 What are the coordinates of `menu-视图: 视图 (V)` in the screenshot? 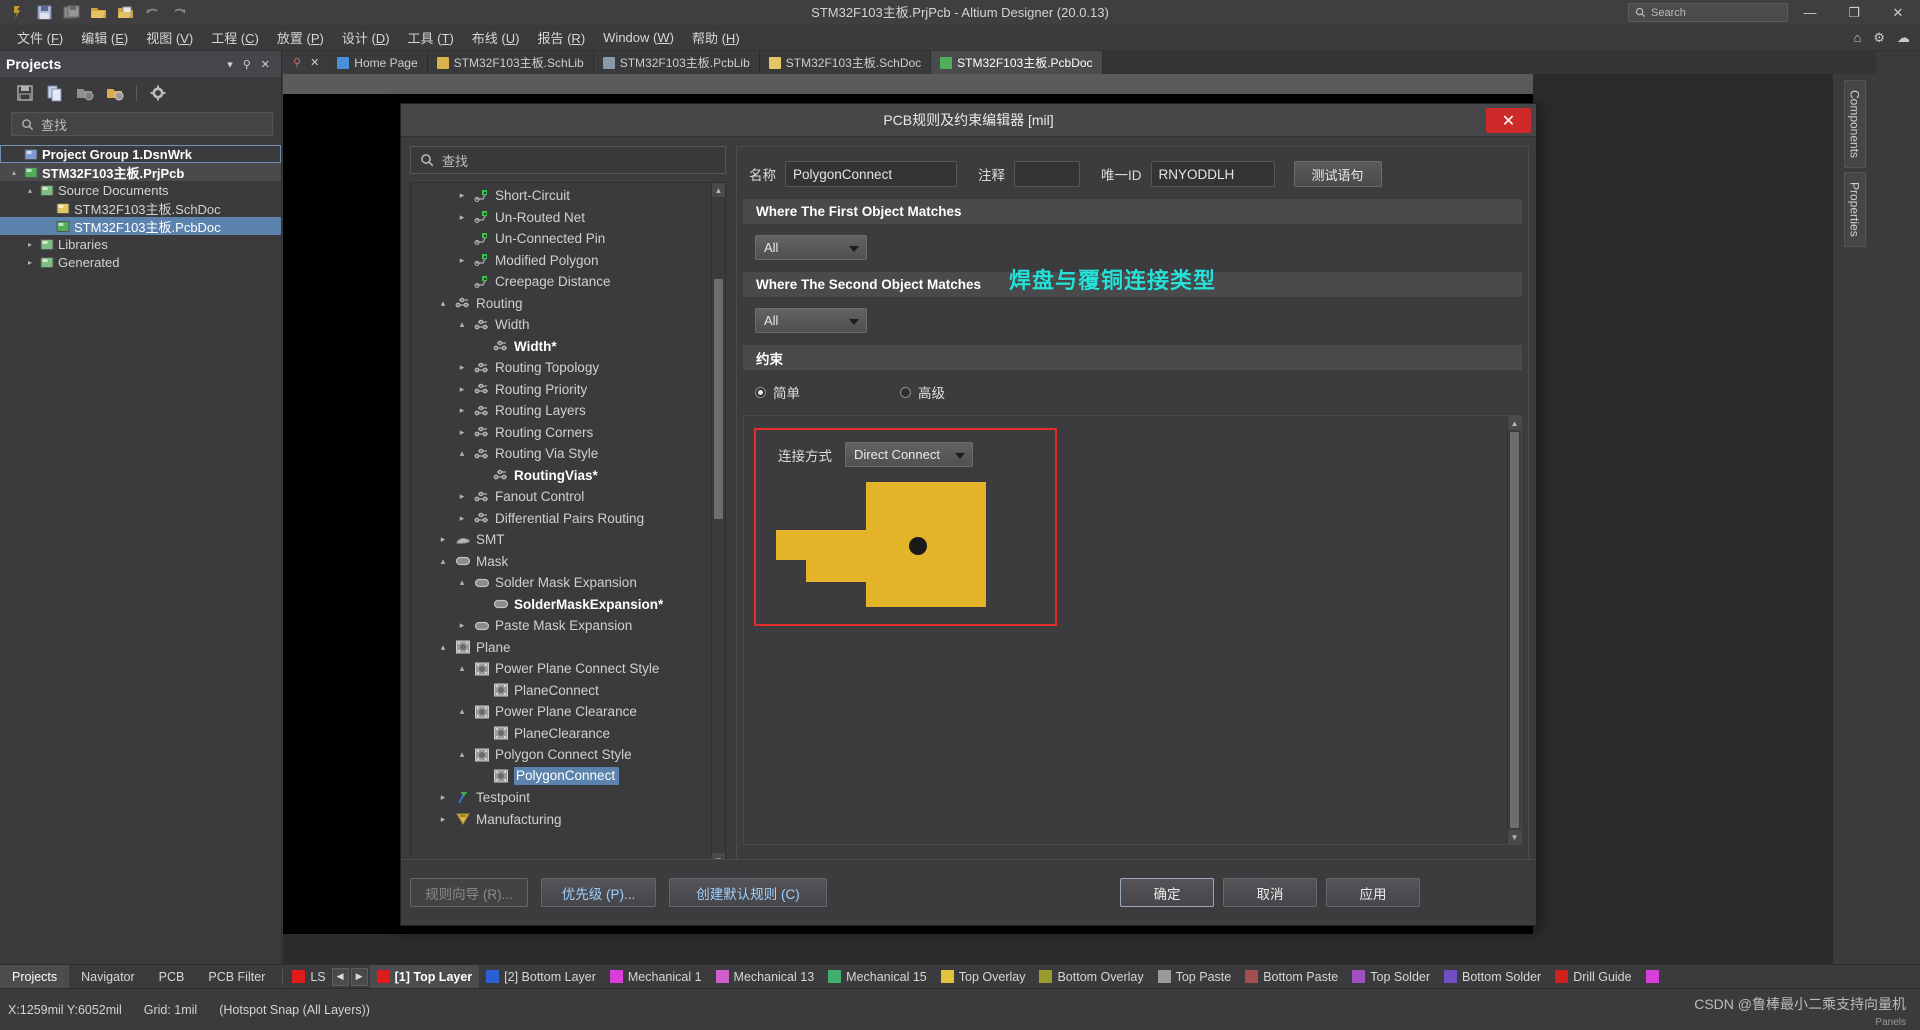 It's located at (169, 37).